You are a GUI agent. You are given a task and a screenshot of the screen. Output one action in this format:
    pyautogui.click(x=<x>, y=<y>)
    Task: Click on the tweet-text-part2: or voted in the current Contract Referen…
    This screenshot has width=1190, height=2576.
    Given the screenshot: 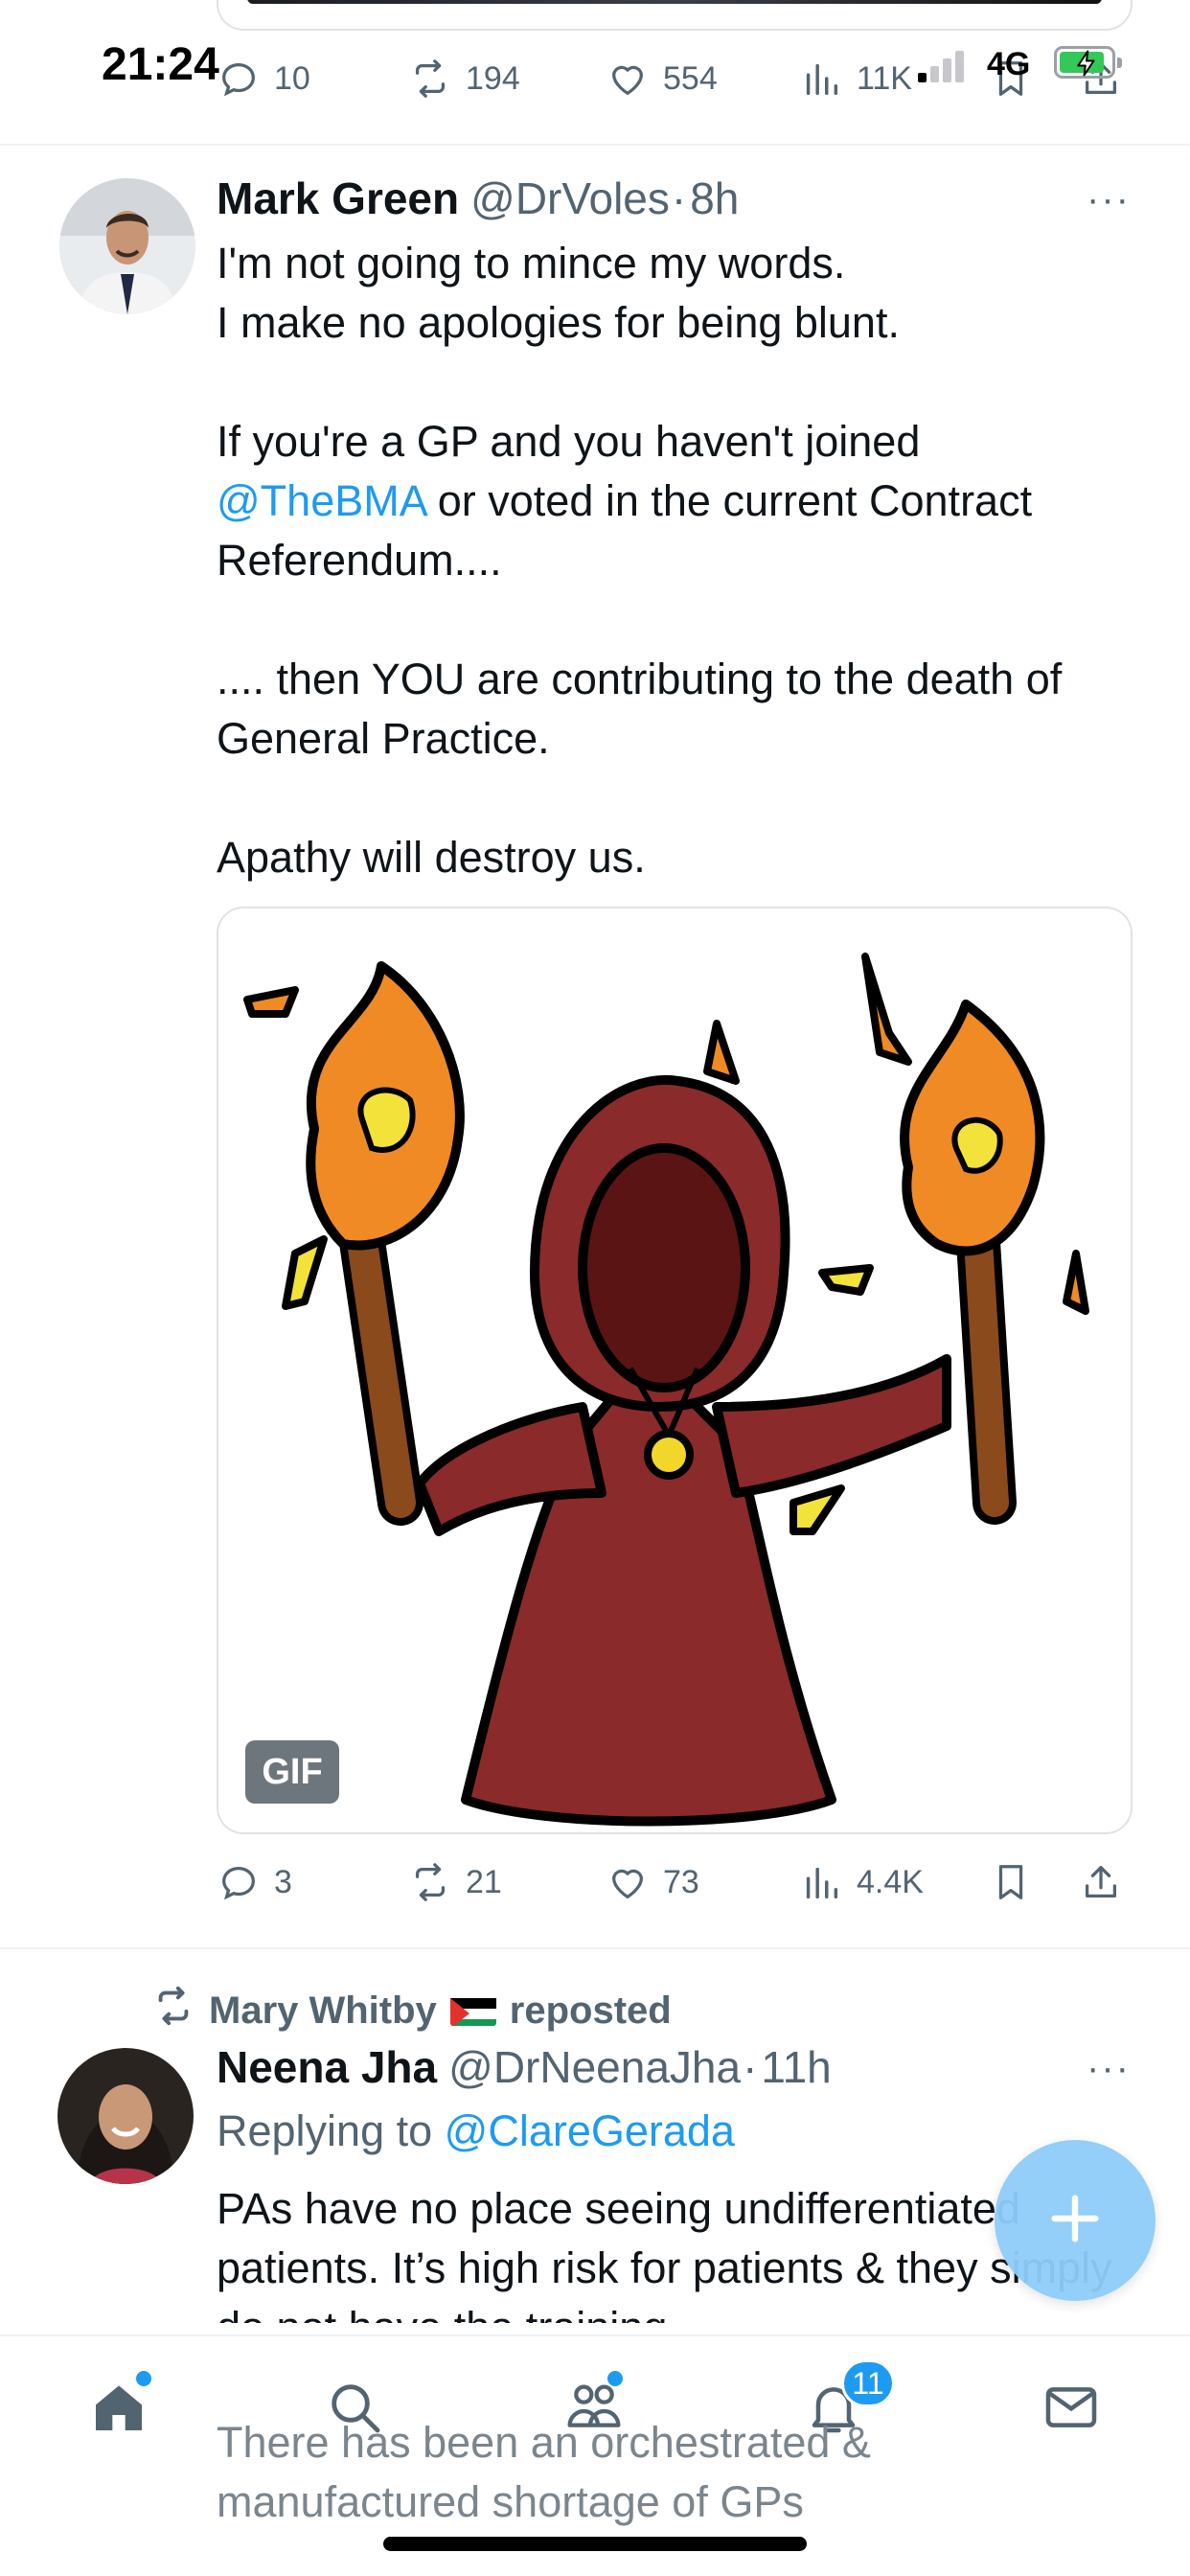 What is the action you would take?
    pyautogui.click(x=640, y=679)
    